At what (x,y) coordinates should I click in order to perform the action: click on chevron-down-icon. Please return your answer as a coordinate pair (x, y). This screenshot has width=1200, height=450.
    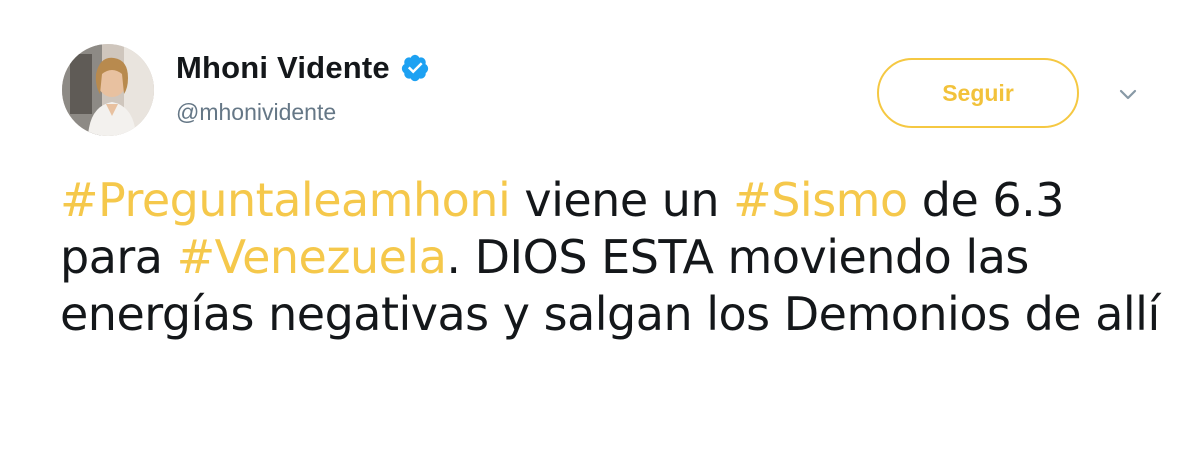
    Looking at the image, I should click on (1128, 94).